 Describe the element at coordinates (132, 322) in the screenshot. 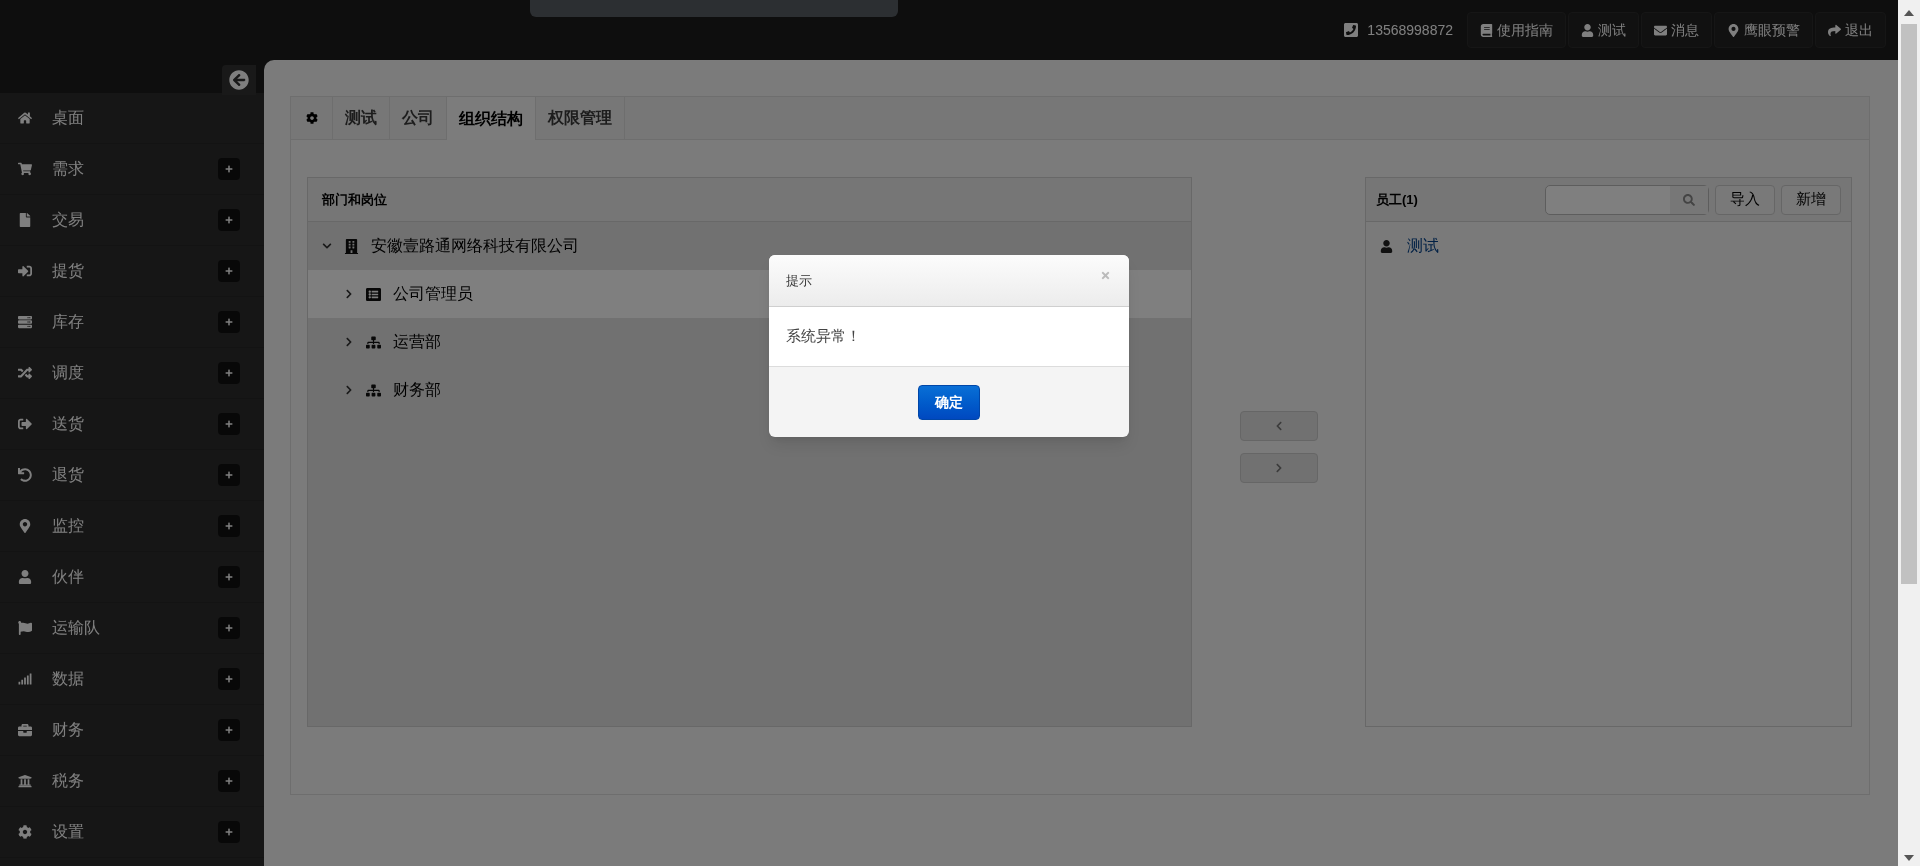

I see `sidebar-item: 库存` at that location.